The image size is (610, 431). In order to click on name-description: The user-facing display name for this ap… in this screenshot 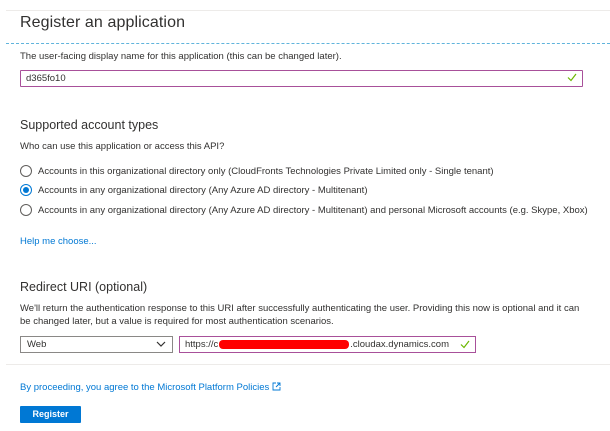, I will do `click(181, 56)`.